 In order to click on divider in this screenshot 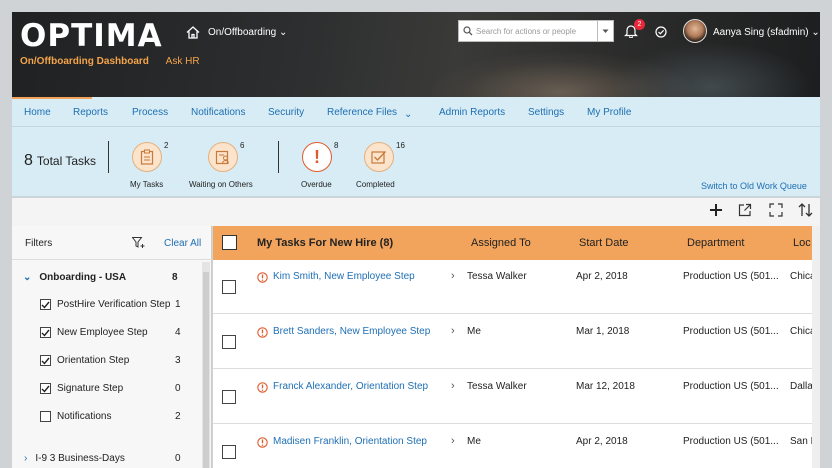, I will do `click(278, 157)`.